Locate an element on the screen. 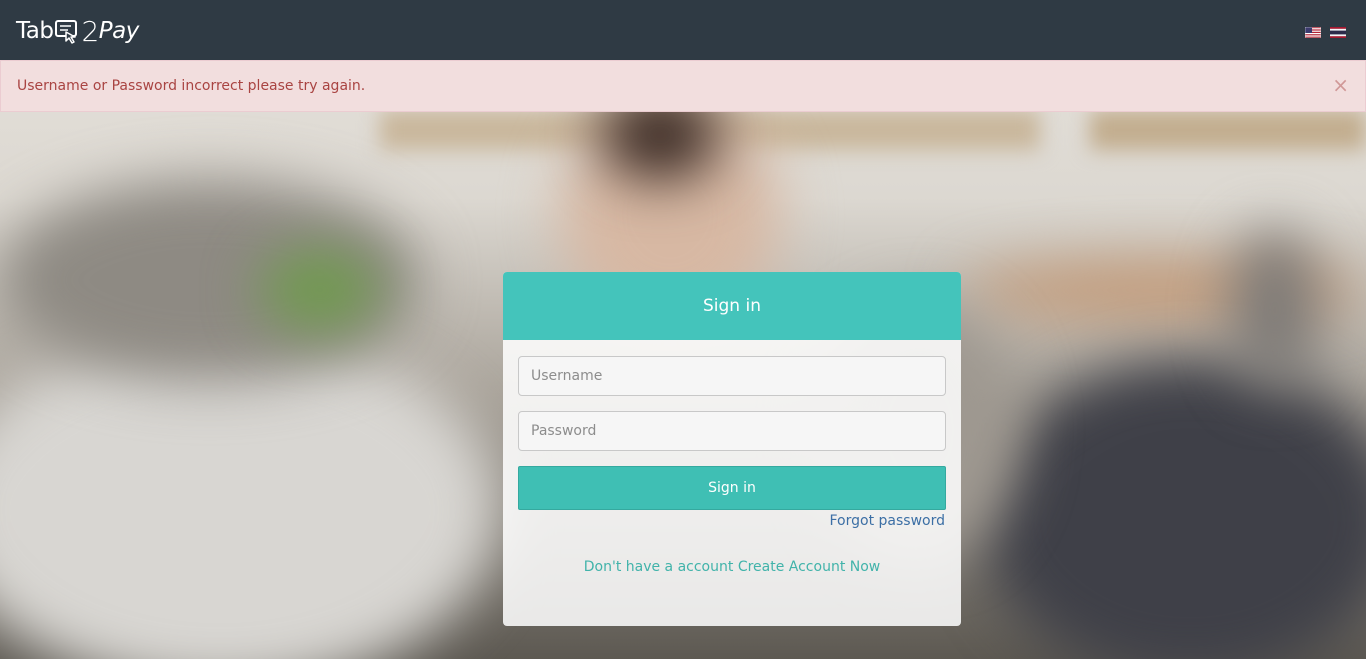 The image size is (1366, 659). logo-text-pay: Pay is located at coordinates (119, 31).